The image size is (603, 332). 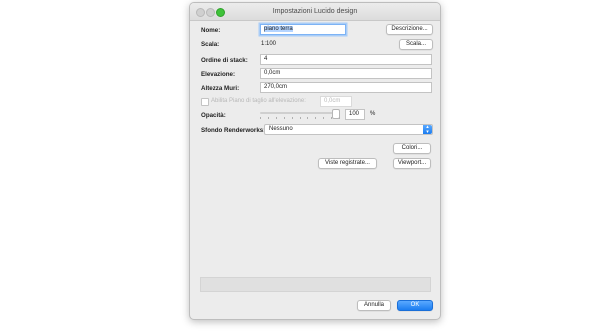 I want to click on name-label: Nome:, so click(x=211, y=30).